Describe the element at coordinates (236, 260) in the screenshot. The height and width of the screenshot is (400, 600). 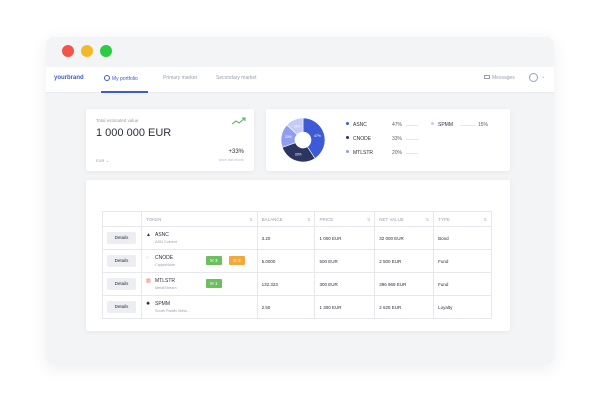
I see `alert-count-badge: ⊙ 3` at that location.